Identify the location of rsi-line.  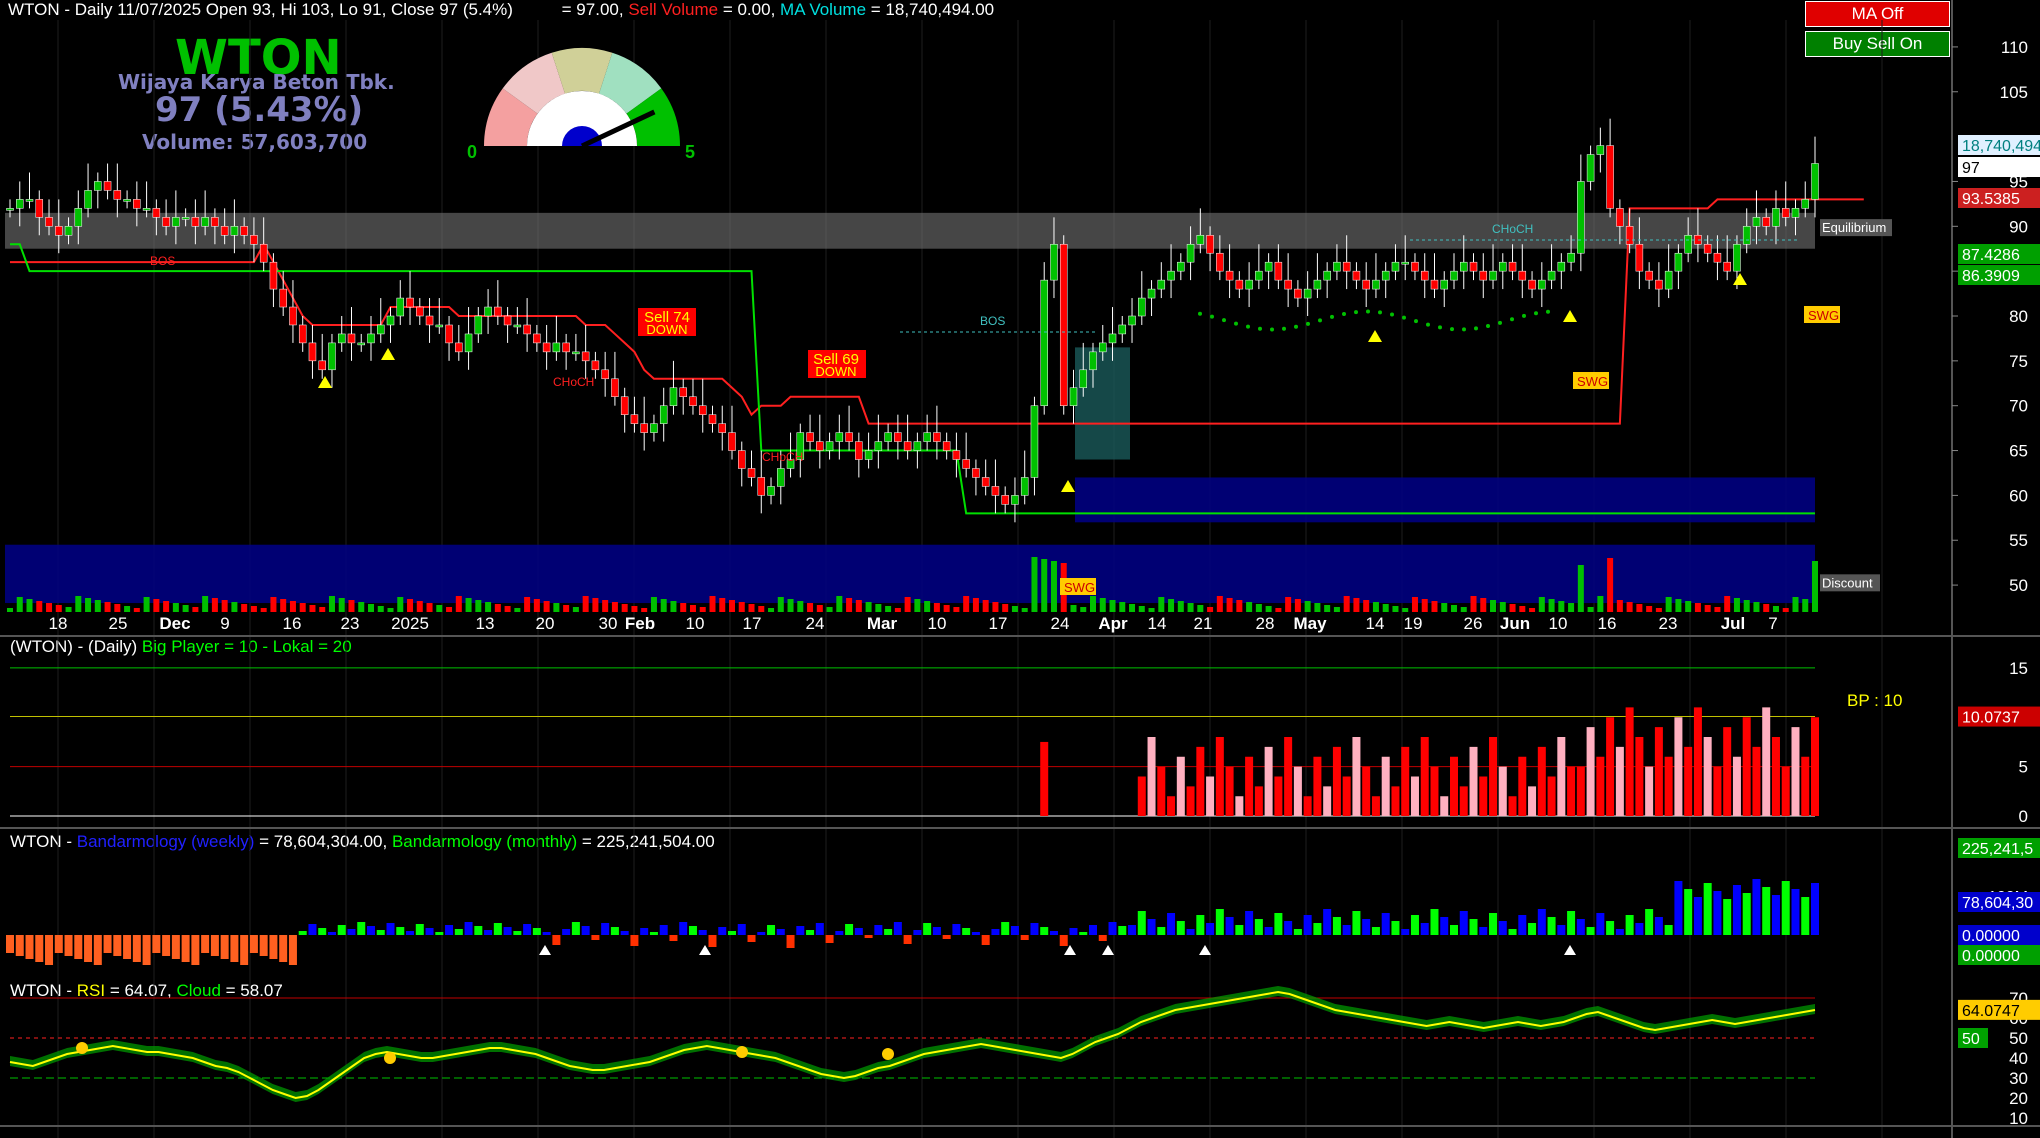
(912, 1045).